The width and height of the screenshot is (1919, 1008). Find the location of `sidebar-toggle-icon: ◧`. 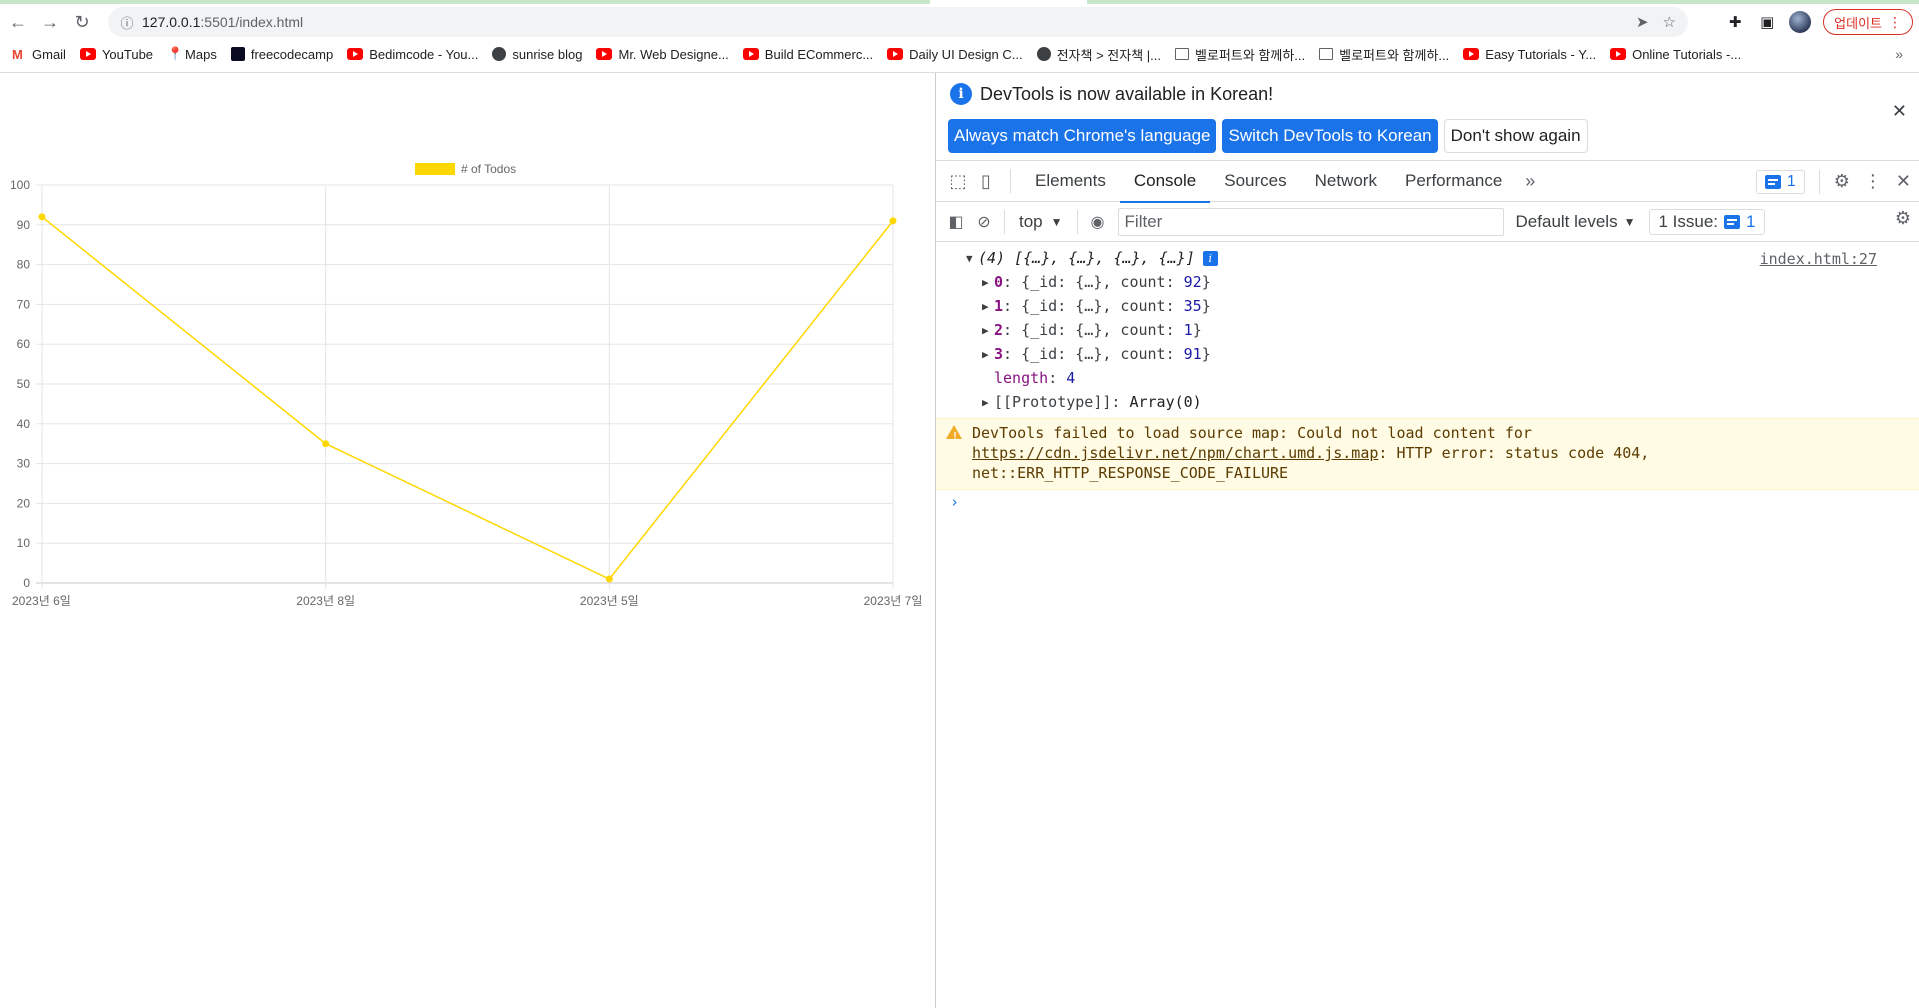

sidebar-toggle-icon: ◧ is located at coordinates (956, 222).